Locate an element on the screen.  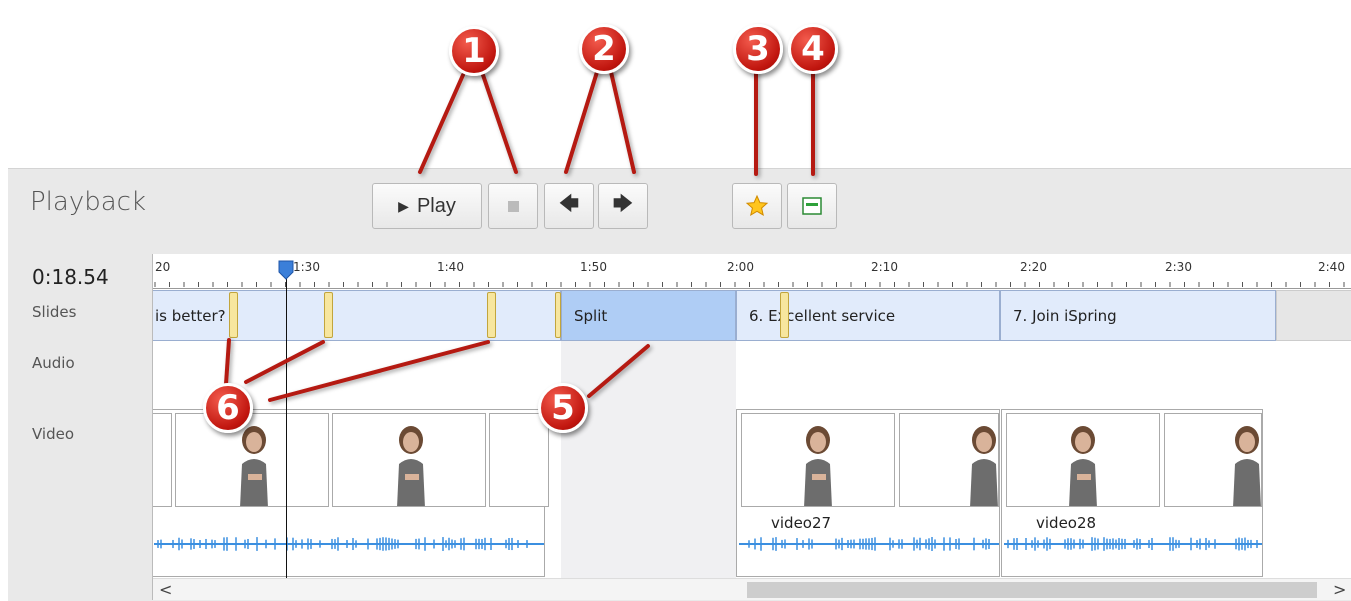
tick-label: 2:10 is located at coordinates (884, 267).